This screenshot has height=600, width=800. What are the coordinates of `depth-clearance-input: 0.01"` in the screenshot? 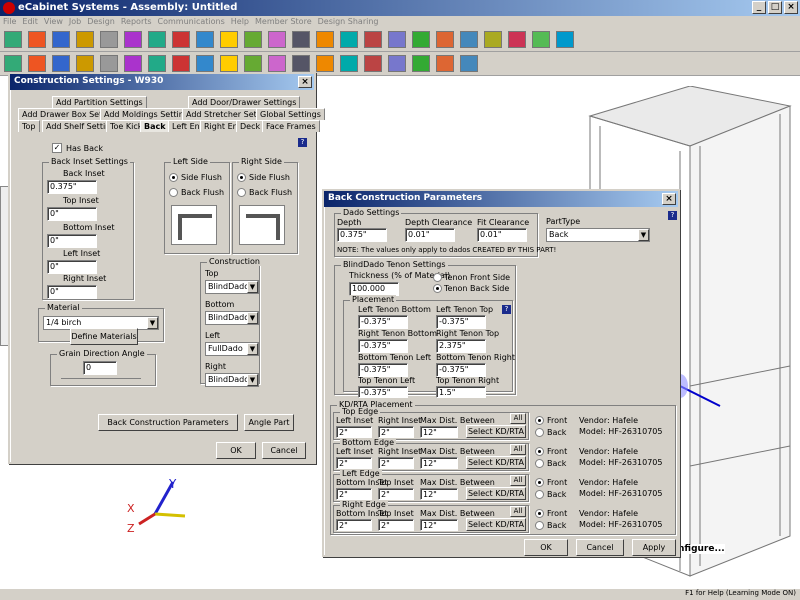 It's located at (430, 235).